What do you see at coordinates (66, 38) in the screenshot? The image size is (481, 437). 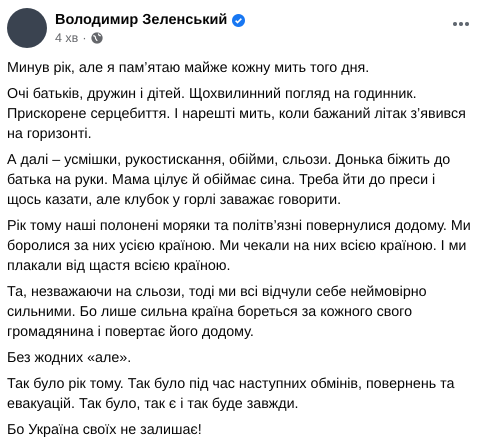 I see `post-time: 4 хв` at bounding box center [66, 38].